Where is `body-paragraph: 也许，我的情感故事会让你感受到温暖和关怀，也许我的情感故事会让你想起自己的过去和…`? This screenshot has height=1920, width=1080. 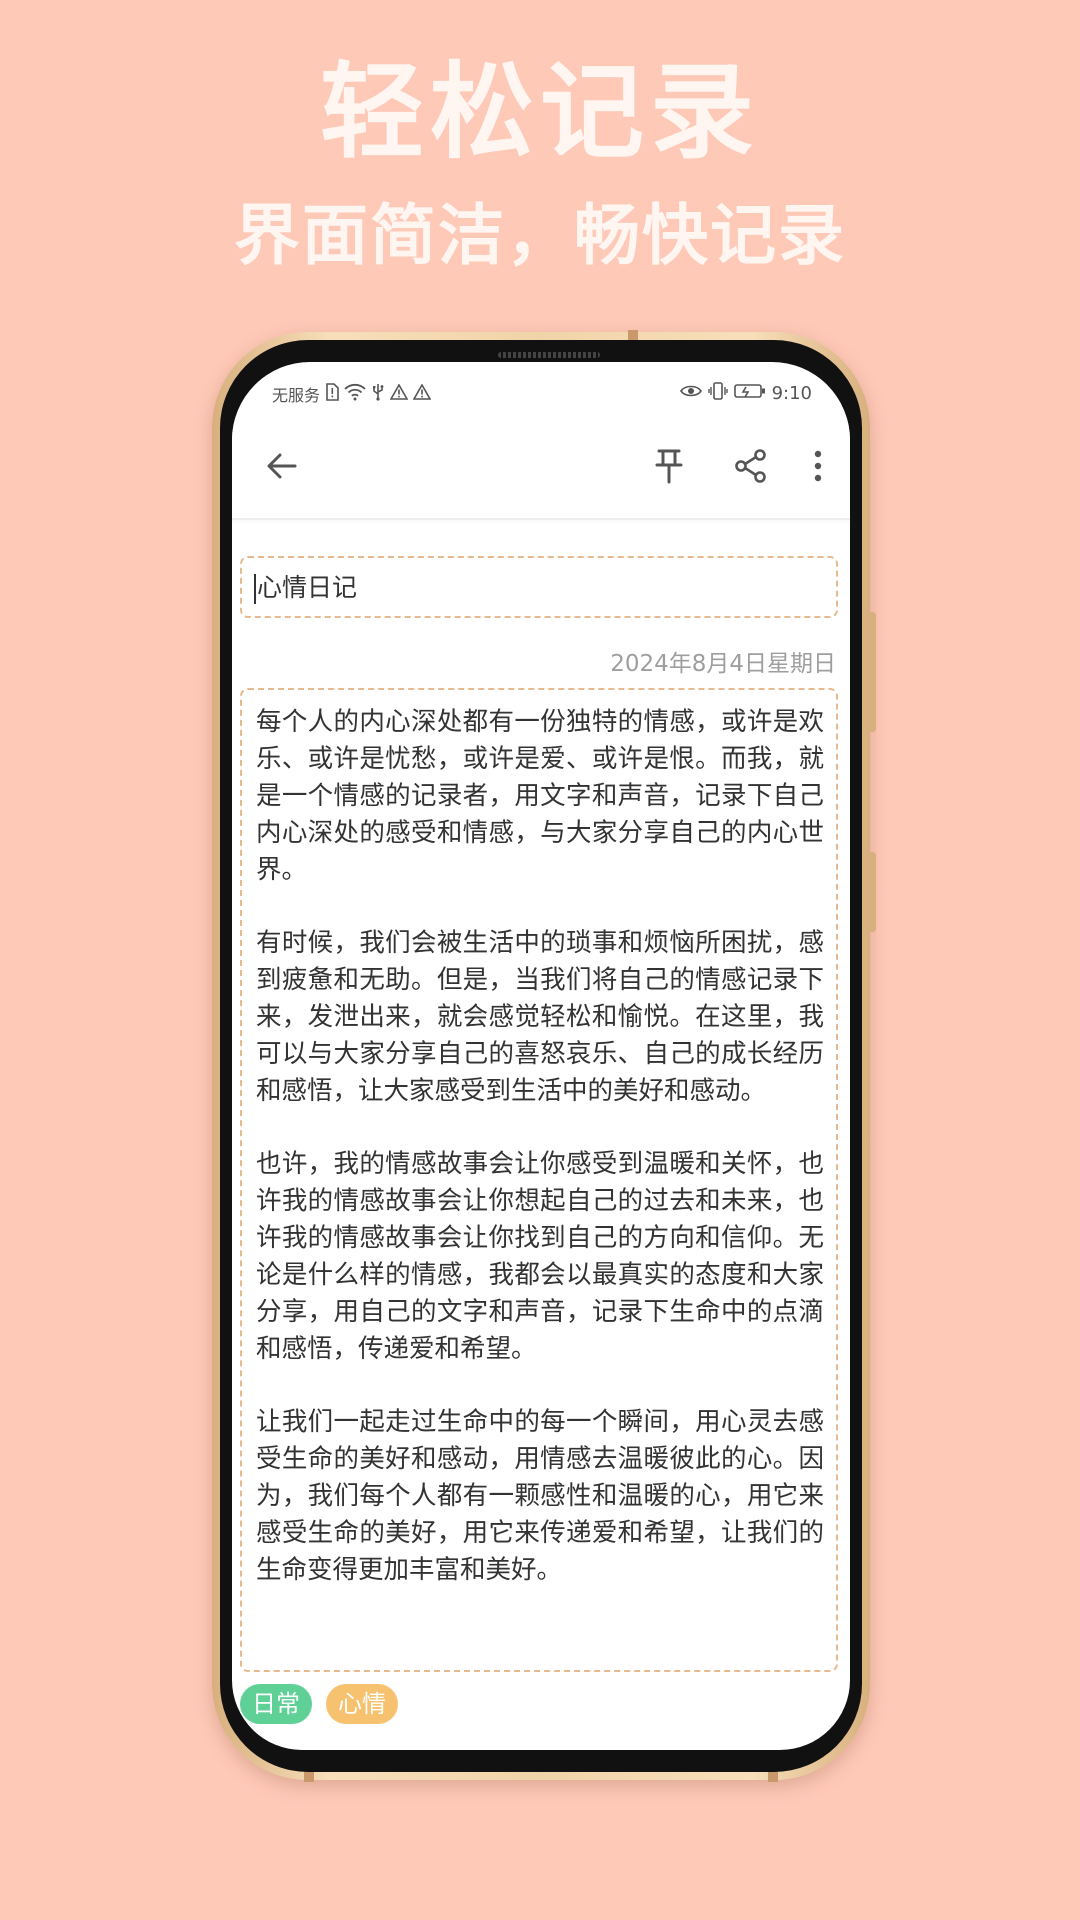
body-paragraph: 也许，我的情感故事会让你感受到温暖和关怀，也许我的情感故事会让你想起自己的过去和… is located at coordinates (540, 1256).